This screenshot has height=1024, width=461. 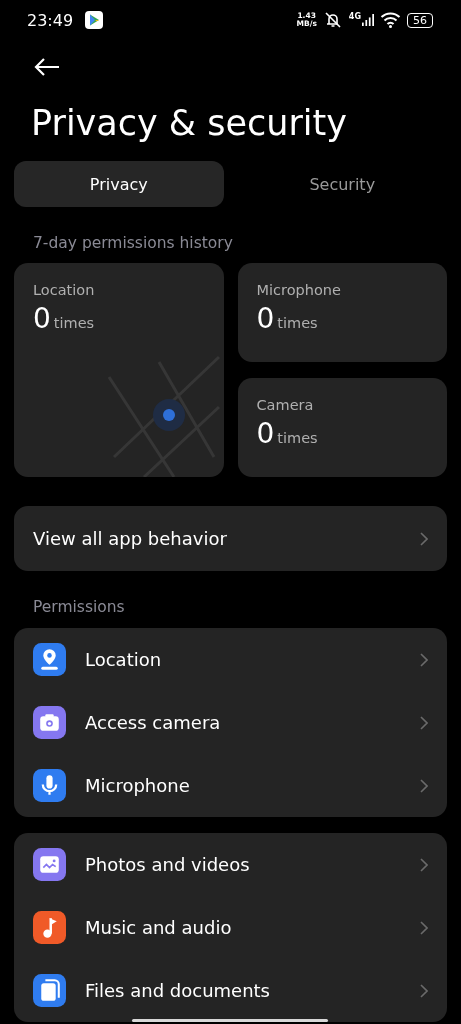 What do you see at coordinates (332, 20) in the screenshot?
I see `muted-bell-icon` at bounding box center [332, 20].